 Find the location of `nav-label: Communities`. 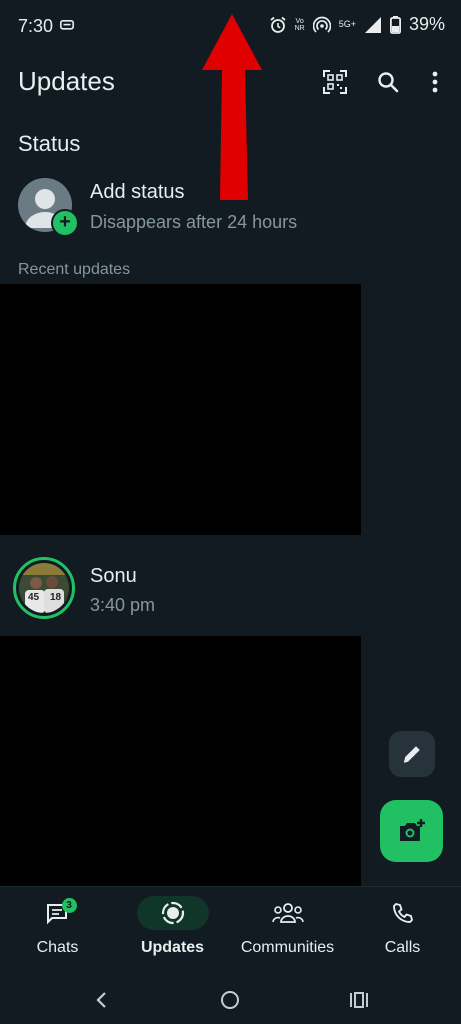

nav-label: Communities is located at coordinates (287, 947).